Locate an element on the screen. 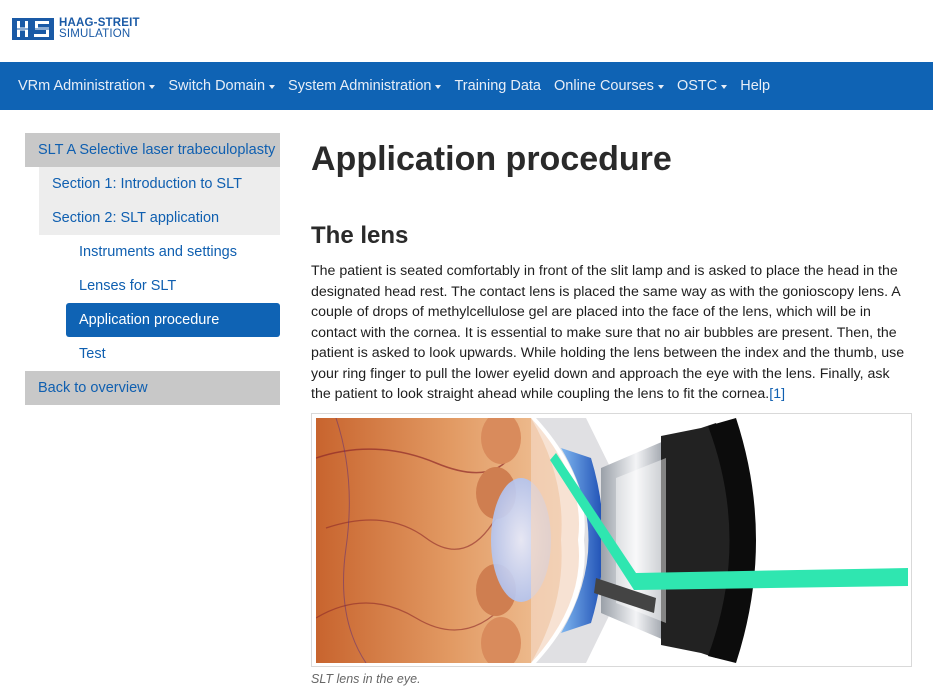 Image resolution: width=933 pixels, height=700 pixels. brand-line2: SIMULATION is located at coordinates (95, 34).